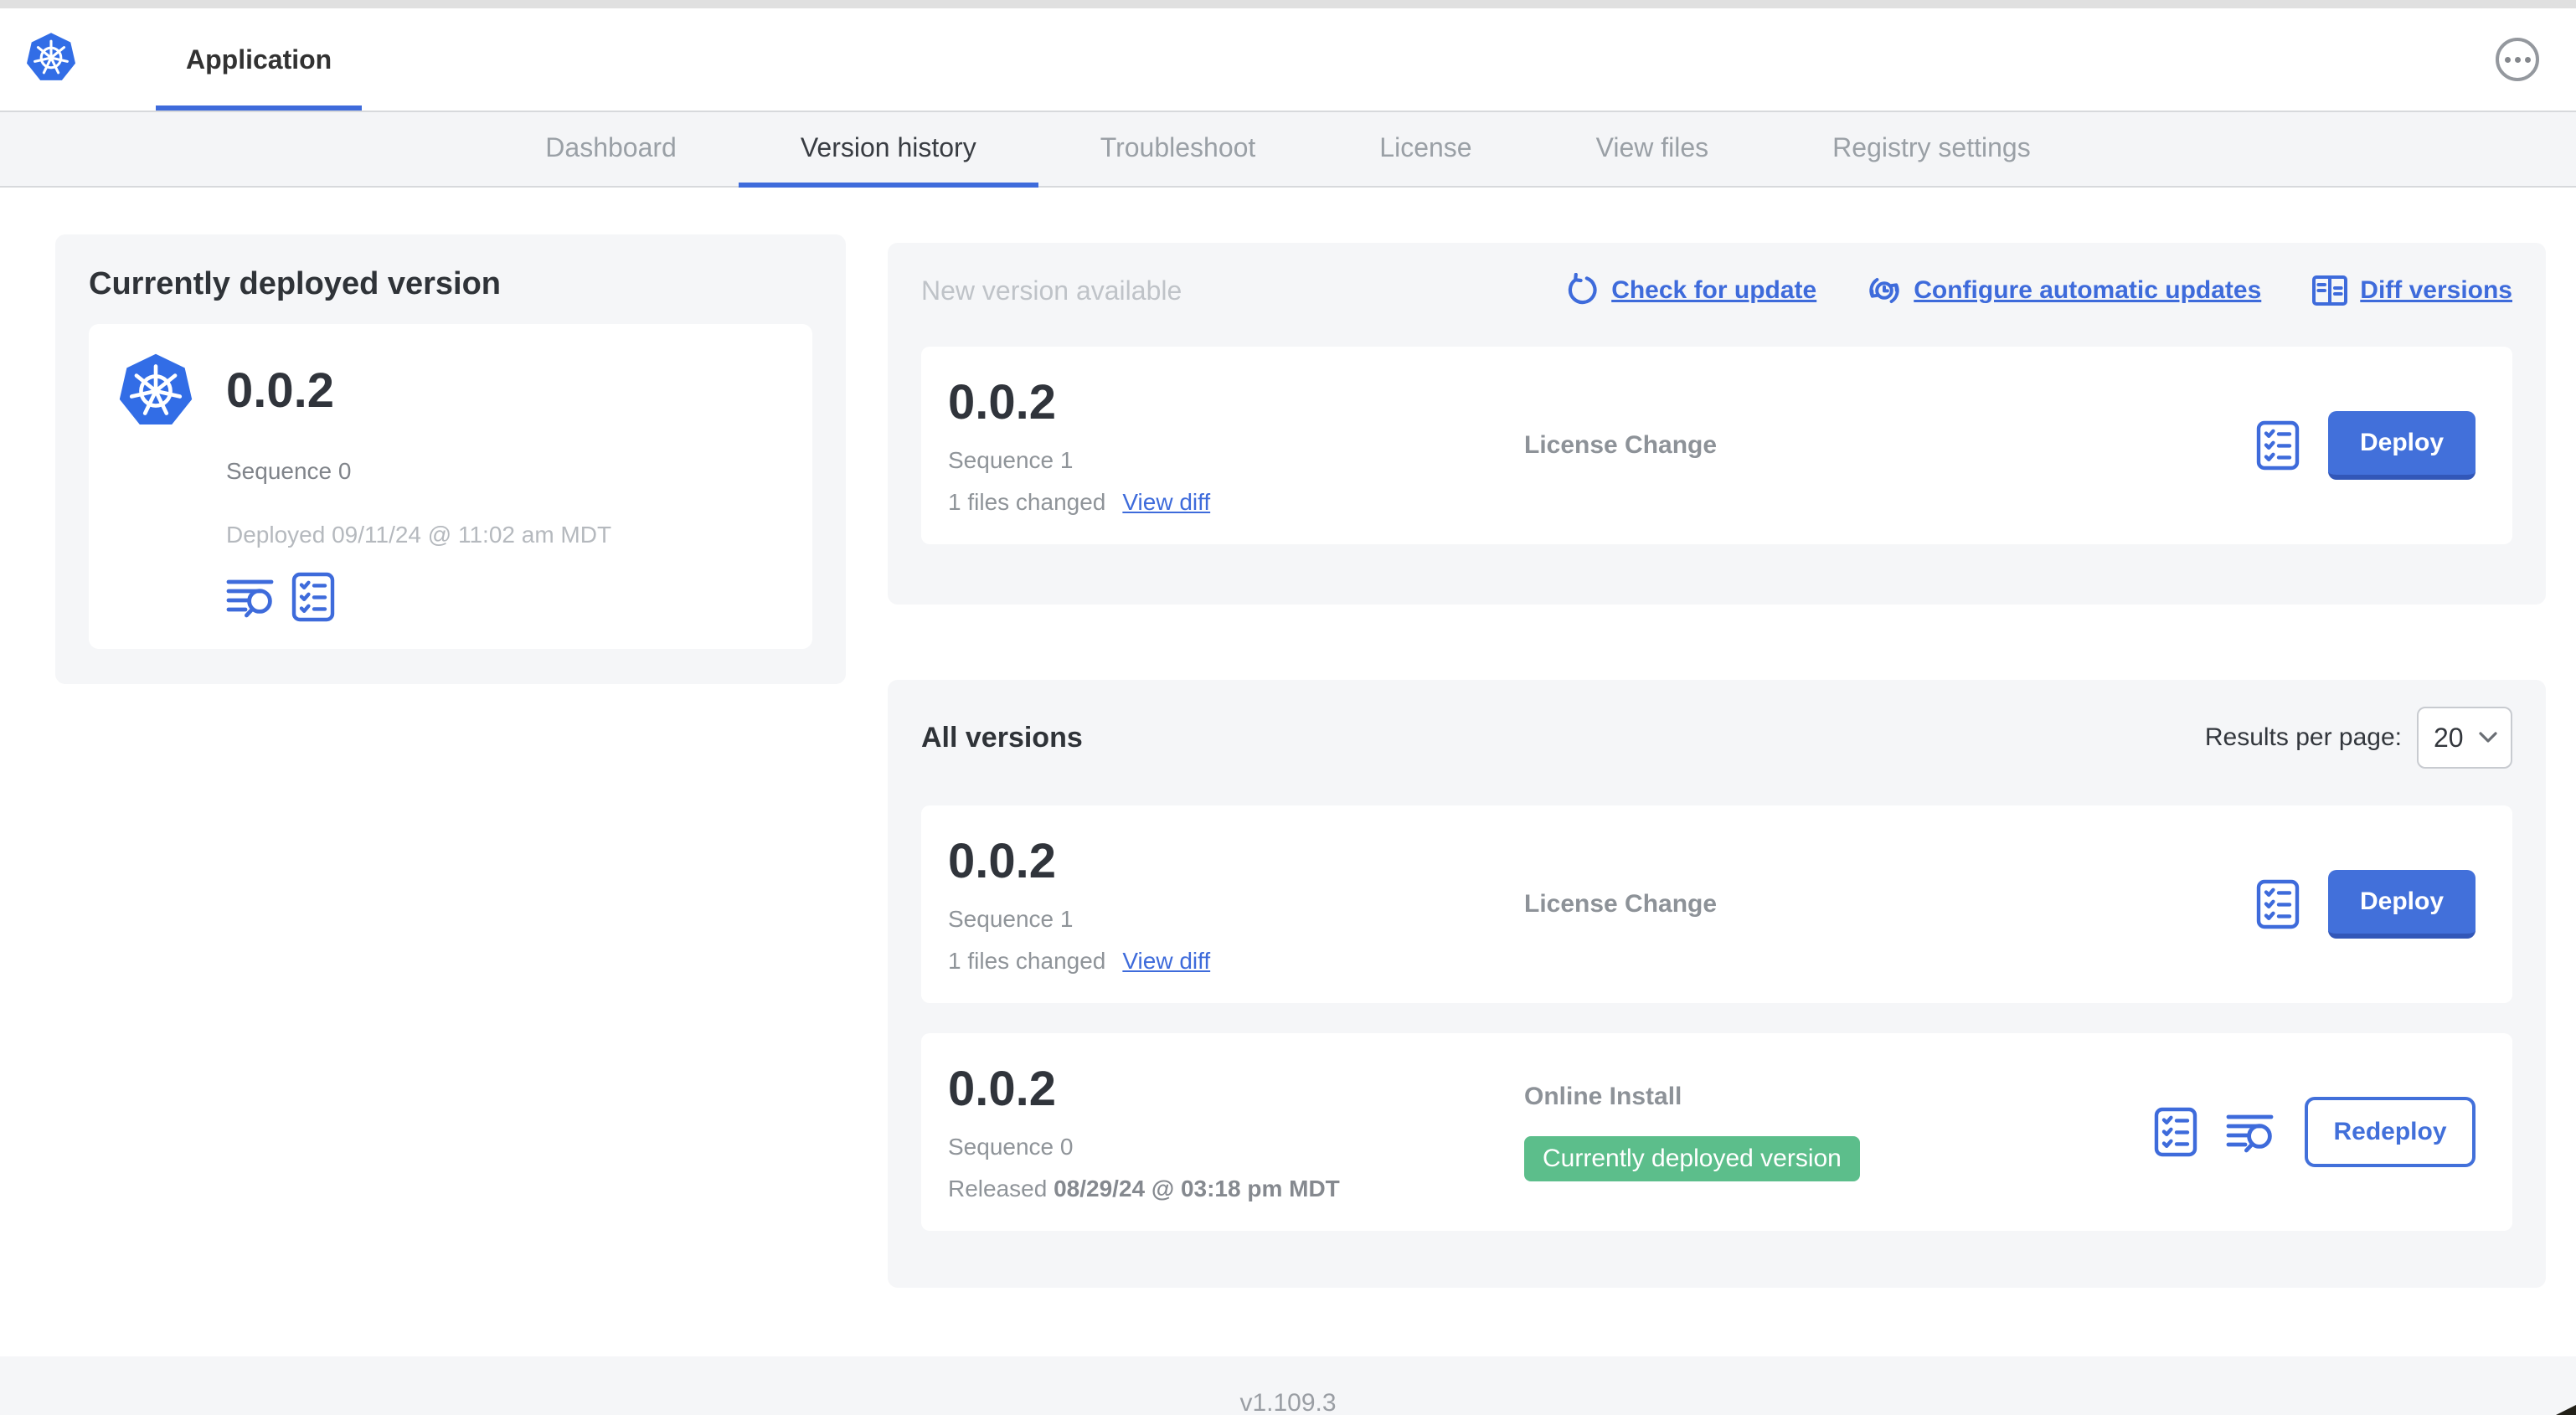  I want to click on tab-license: License, so click(1425, 150).